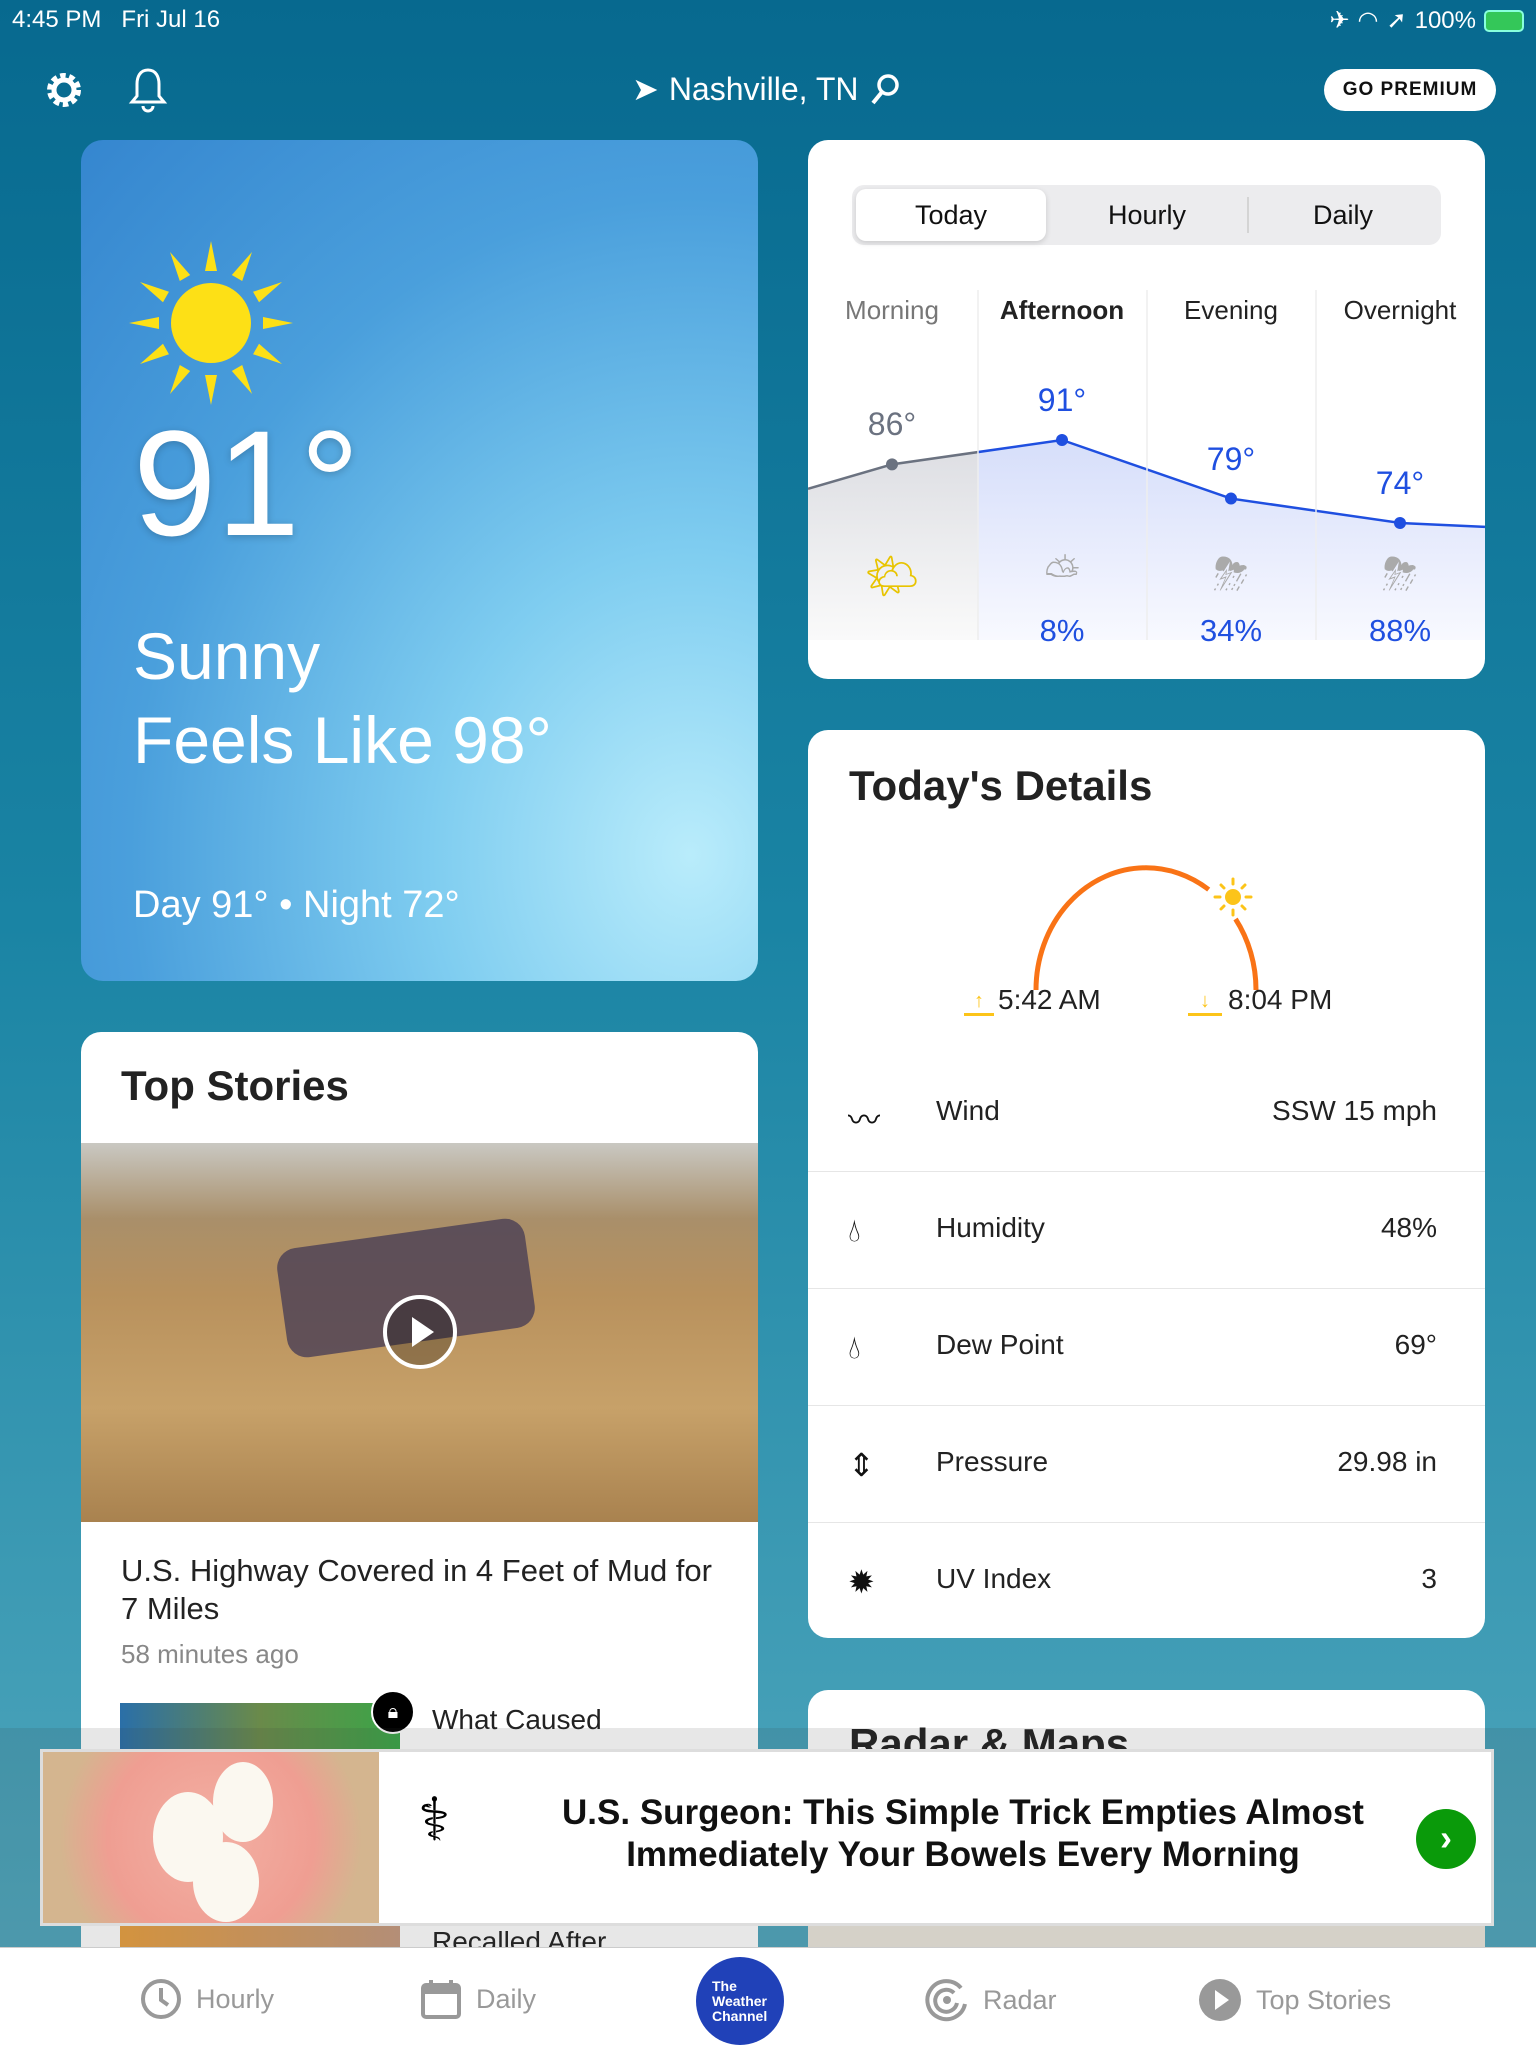 This screenshot has width=1536, height=2048. I want to click on details-title: Today's Details, so click(1001, 785).